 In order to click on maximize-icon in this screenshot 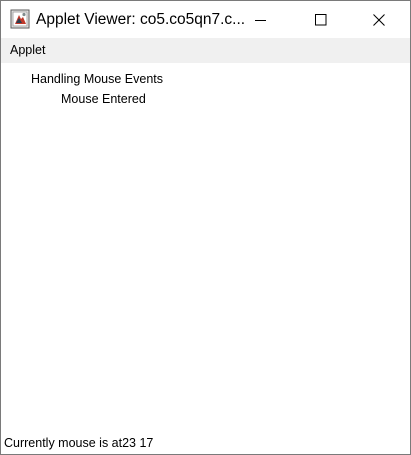, I will do `click(321, 20)`.